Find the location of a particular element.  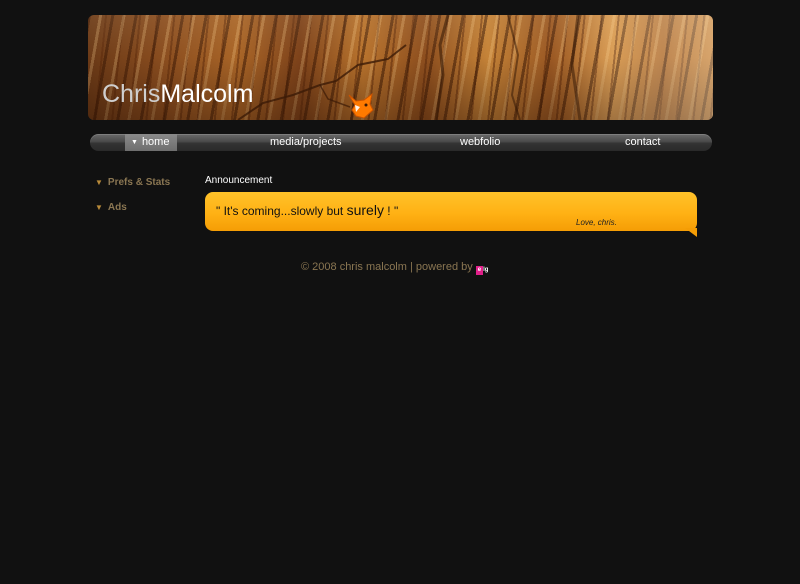

nav-webfolio: webfolio is located at coordinates (480, 142).